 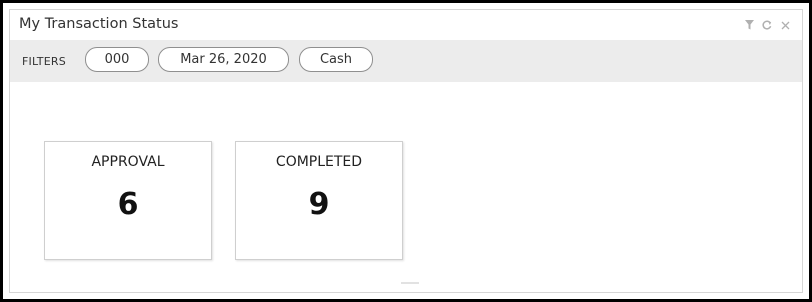 I want to click on filter-chip-date: Mar 26, 2020, so click(x=223, y=59).